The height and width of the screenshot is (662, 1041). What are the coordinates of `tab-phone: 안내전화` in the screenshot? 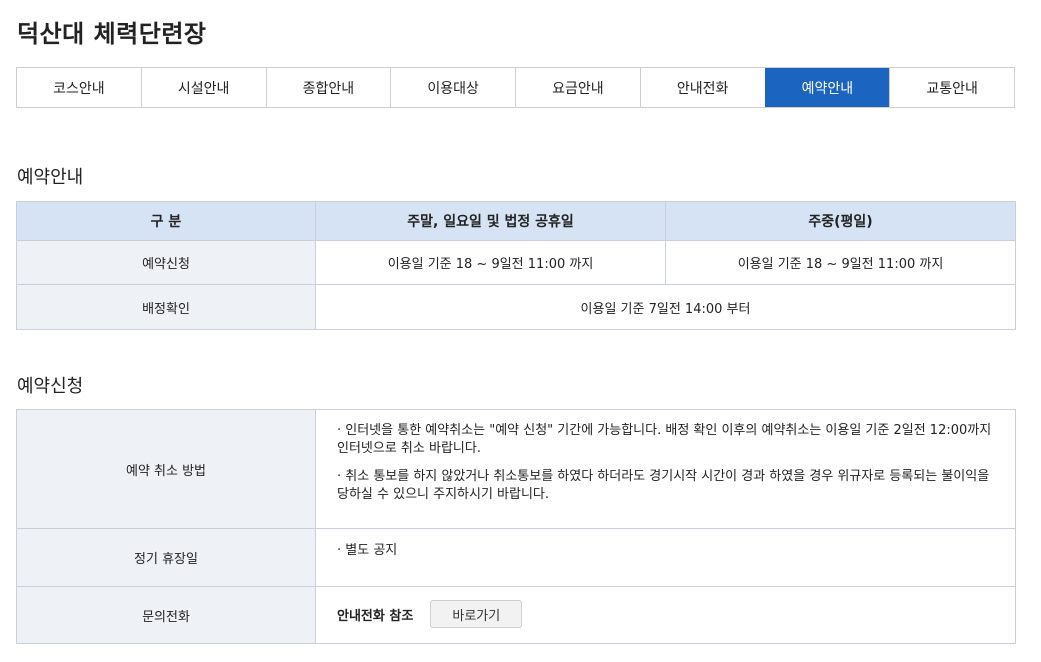 It's located at (702, 87).